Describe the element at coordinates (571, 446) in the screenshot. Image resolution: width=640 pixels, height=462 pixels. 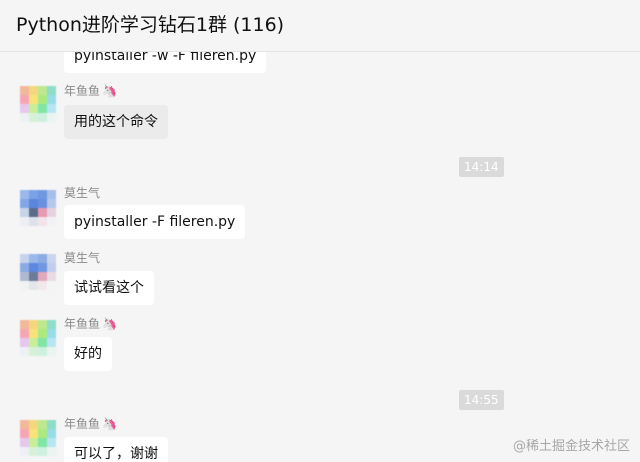
I see `watermark: @稀土掘金技术社区` at that location.